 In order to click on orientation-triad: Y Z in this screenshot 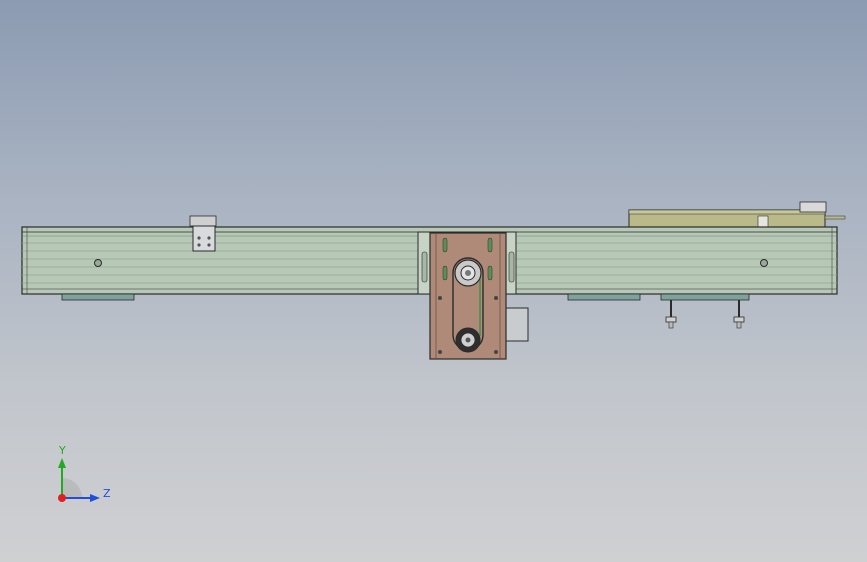, I will do `click(83, 475)`.